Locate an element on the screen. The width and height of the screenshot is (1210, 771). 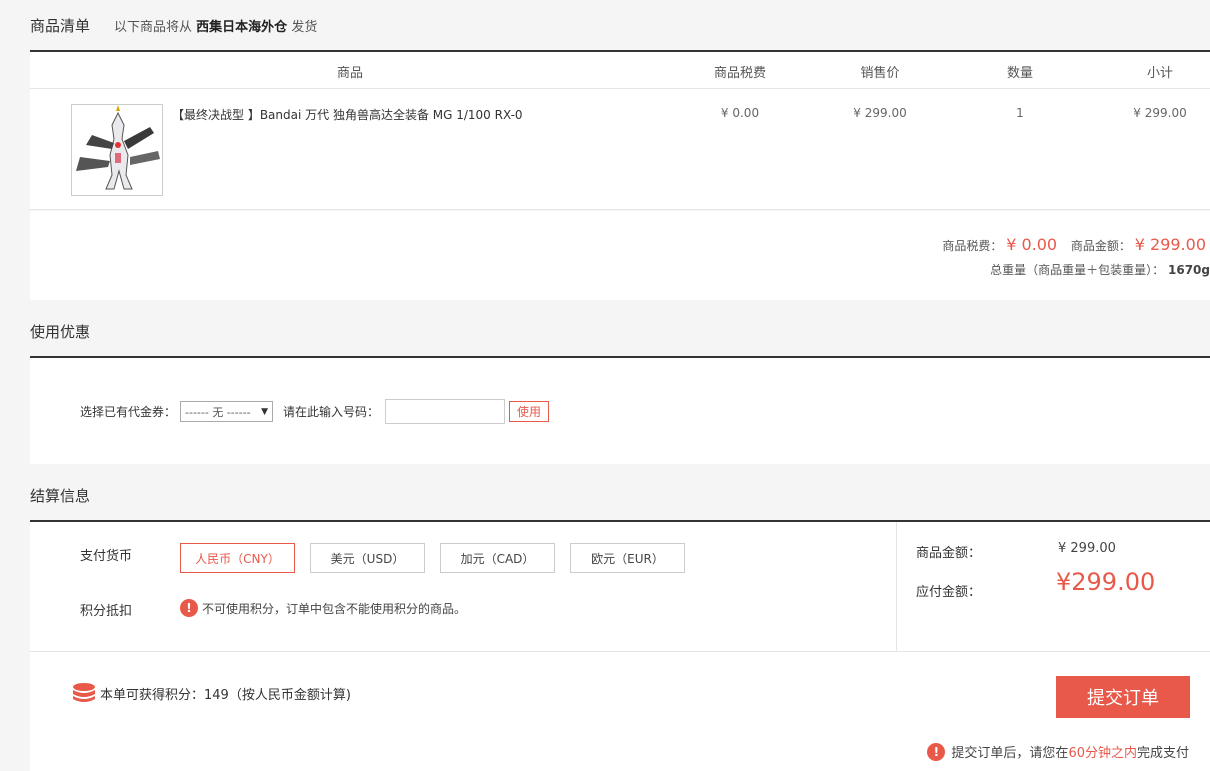
points-message: ! 不可使用积分，订单中包含不能使用积分的商品。 is located at coordinates (323, 608).